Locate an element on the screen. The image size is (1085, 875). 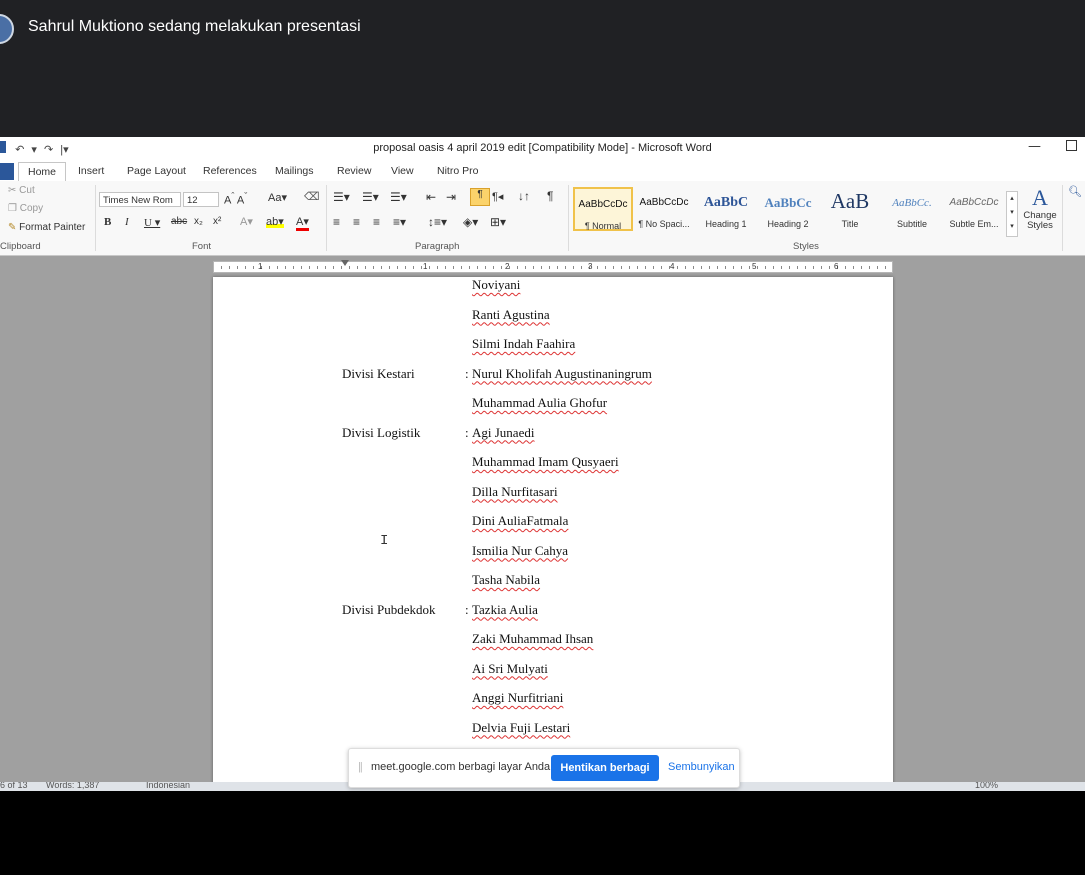
tab-view: View is located at coordinates (402, 171).